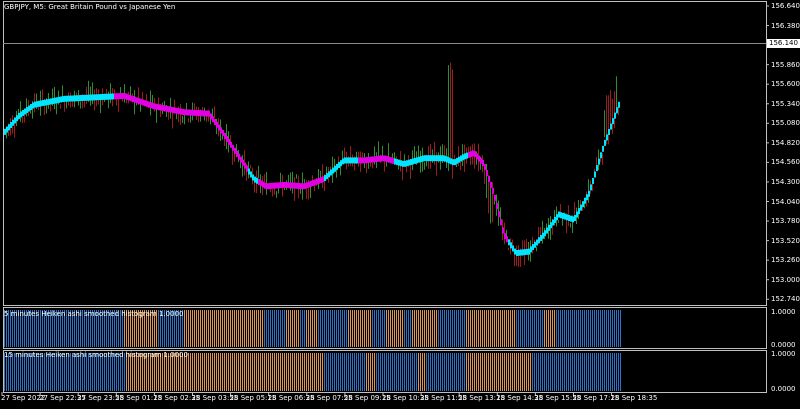 The image size is (800, 409). Describe the element at coordinates (785, 240) in the screenshot. I see `price-axis-label: 153.520` at that location.